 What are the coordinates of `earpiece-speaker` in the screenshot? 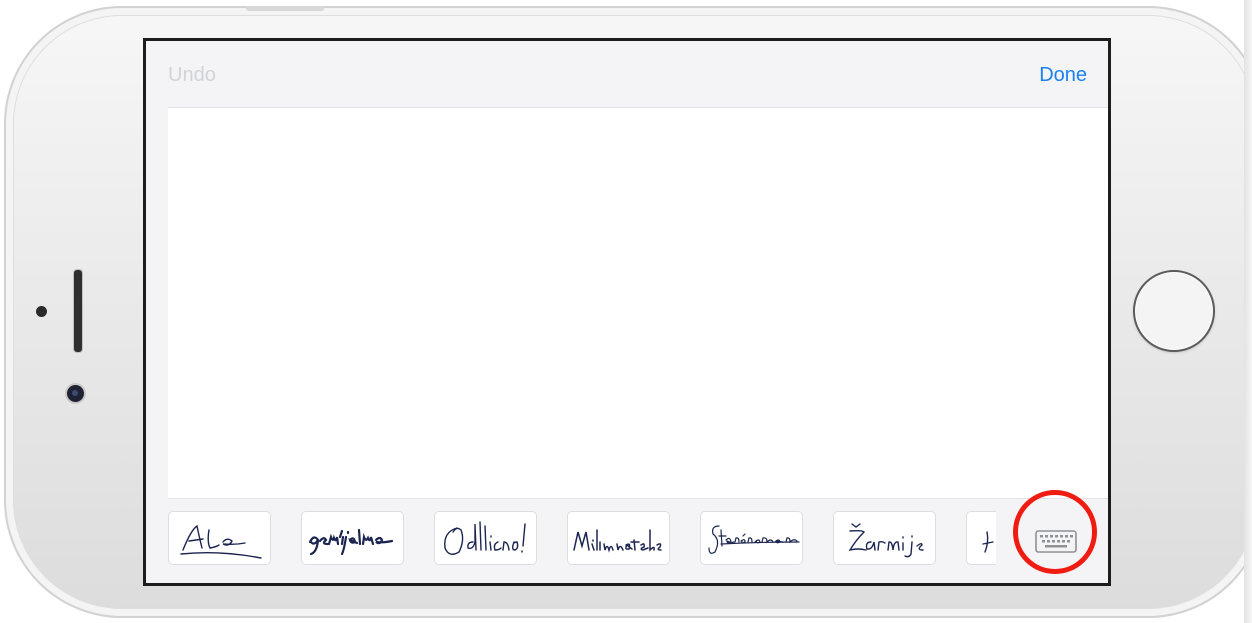 It's located at (78, 311).